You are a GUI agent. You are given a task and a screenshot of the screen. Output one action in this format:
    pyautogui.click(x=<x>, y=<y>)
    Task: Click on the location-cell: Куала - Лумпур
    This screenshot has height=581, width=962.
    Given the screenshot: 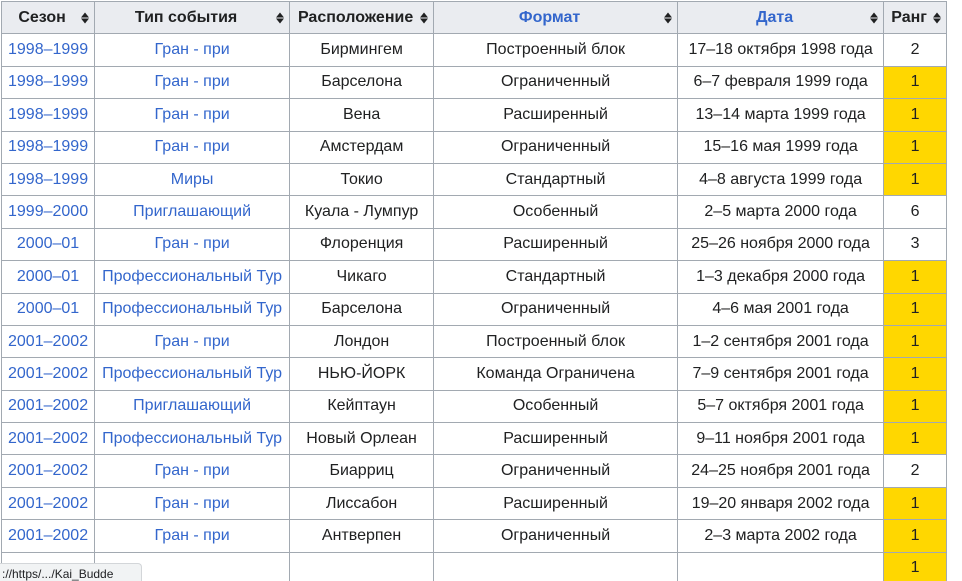 What is the action you would take?
    pyautogui.click(x=362, y=212)
    